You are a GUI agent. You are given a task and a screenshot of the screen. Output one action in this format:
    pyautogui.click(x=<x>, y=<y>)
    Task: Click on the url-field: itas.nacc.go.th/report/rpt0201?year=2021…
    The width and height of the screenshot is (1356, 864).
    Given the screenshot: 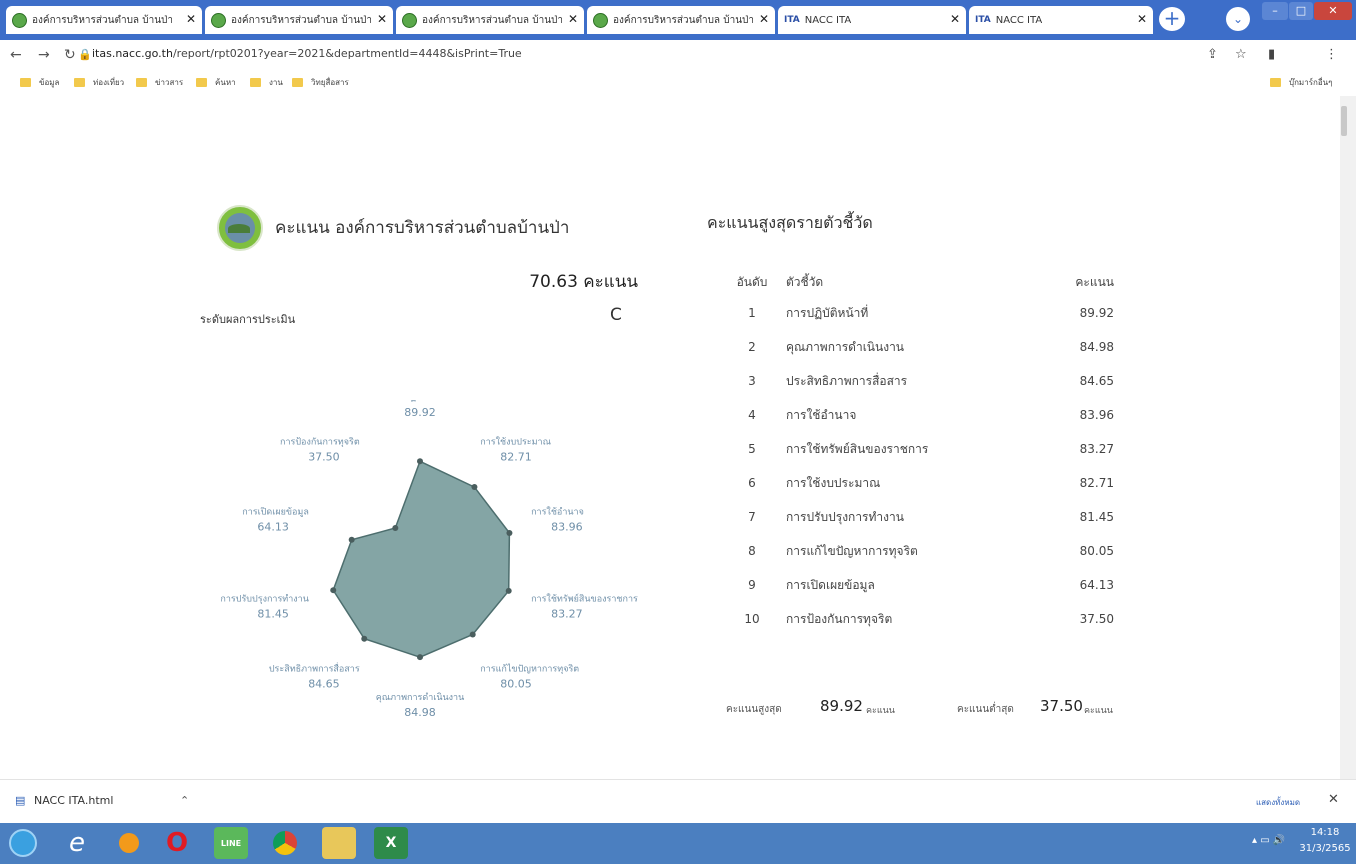 What is the action you would take?
    pyautogui.click(x=307, y=53)
    